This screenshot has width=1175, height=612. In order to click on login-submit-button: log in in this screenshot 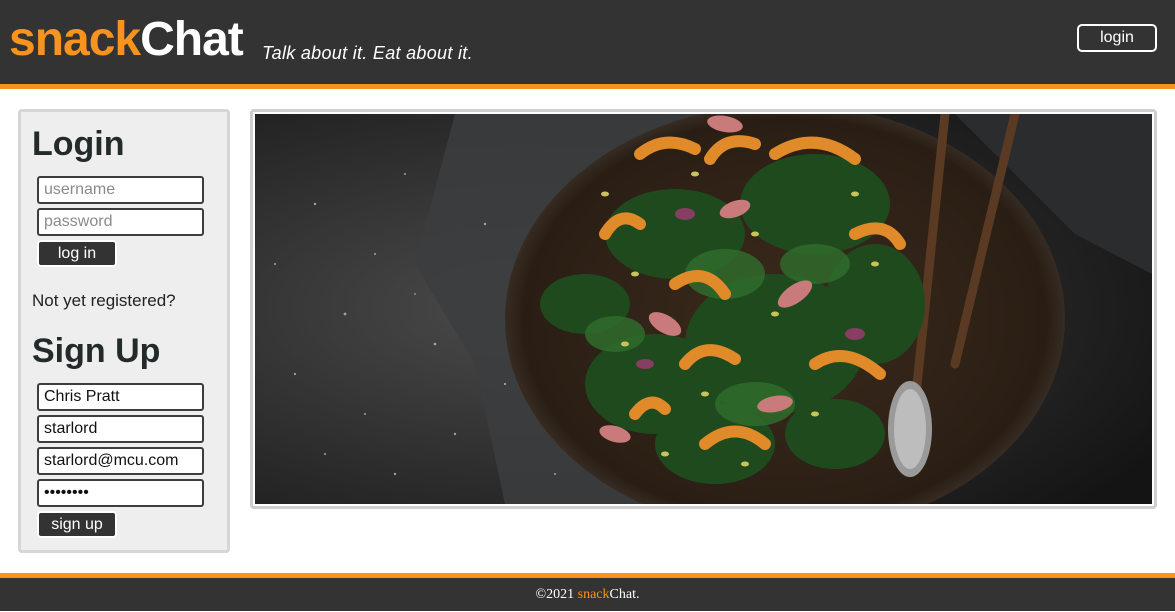, I will do `click(77, 253)`.